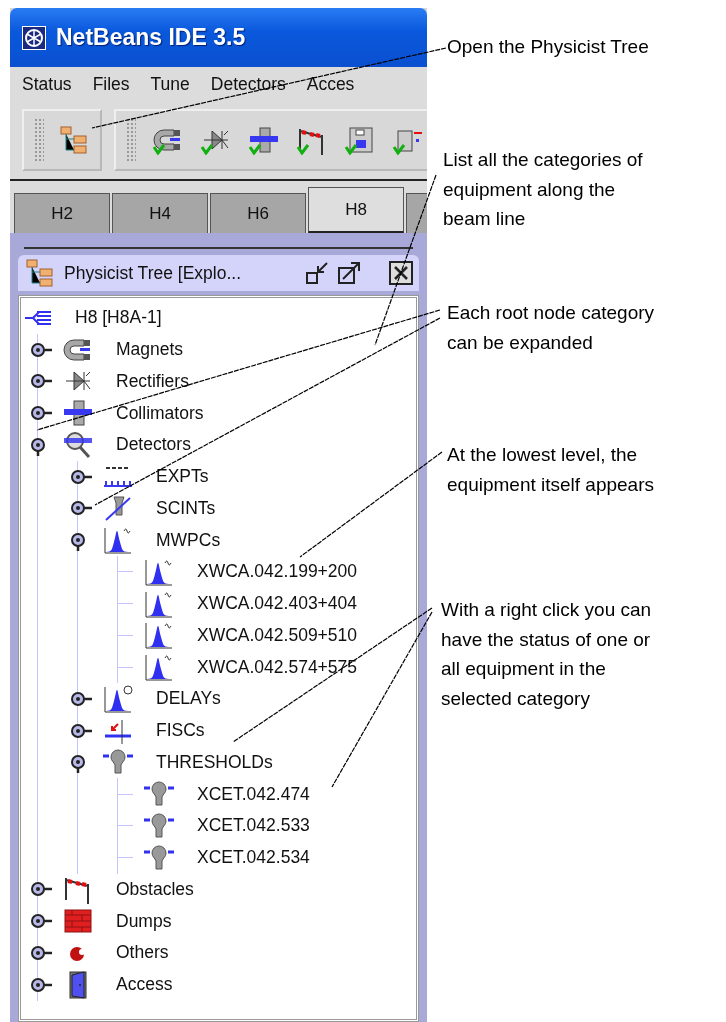 This screenshot has width=726, height=1022. Describe the element at coordinates (330, 84) in the screenshot. I see `menu-item: Acces` at that location.